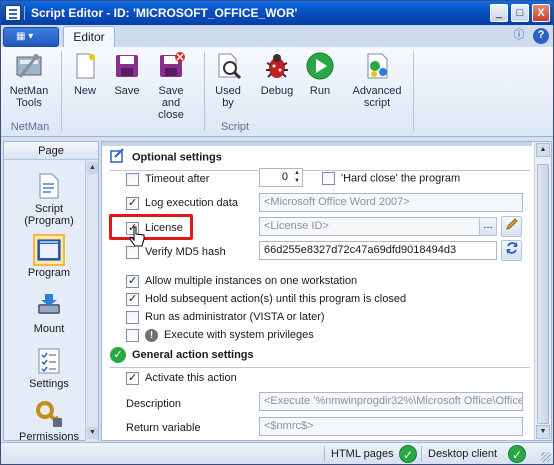  What do you see at coordinates (132, 252) in the screenshot?
I see `verify-md5-checkbox` at bounding box center [132, 252].